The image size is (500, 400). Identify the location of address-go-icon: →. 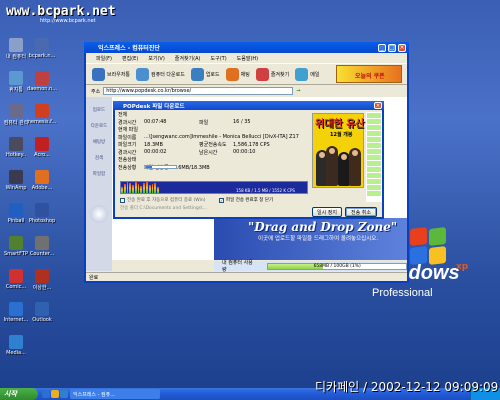
(298, 91).